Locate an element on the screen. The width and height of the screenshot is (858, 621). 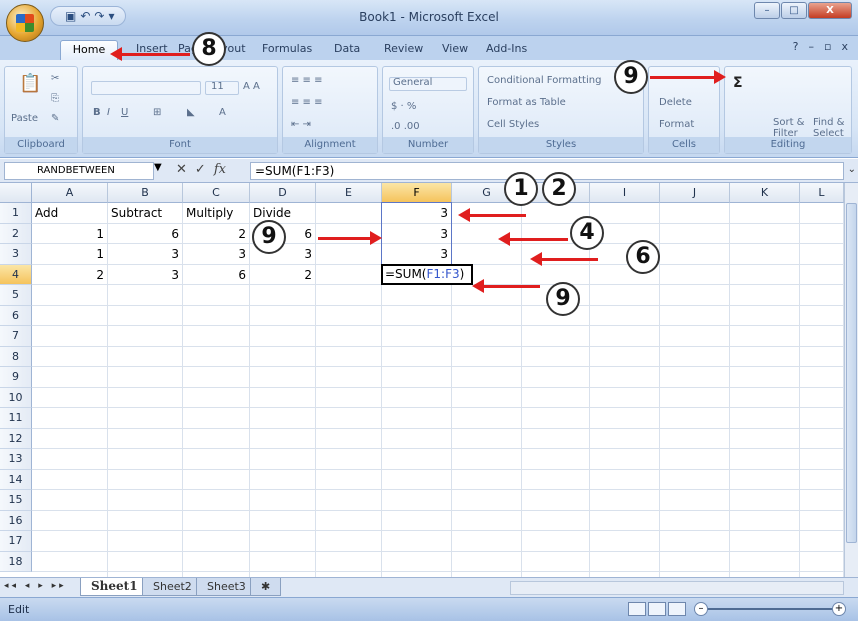
grow-font-icon: A A is located at coordinates (251, 86).